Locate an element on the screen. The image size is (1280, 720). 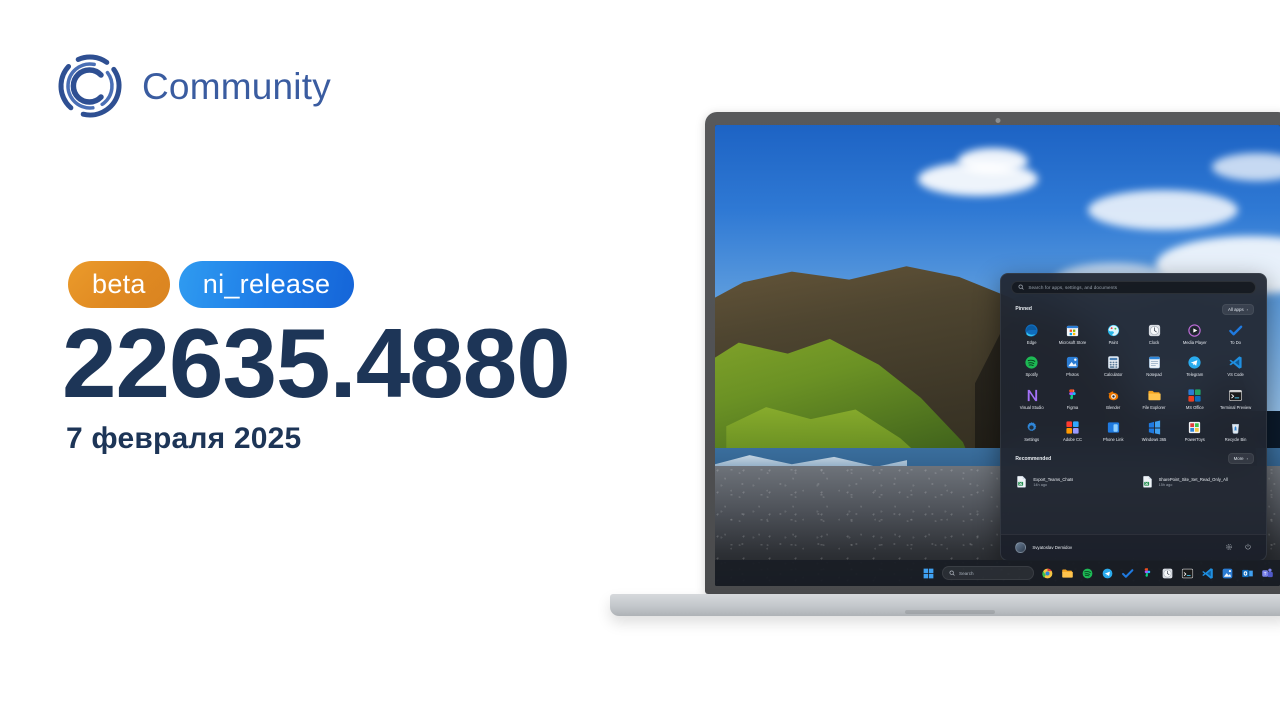
app-label: Media Player is located at coordinates (1194, 342).